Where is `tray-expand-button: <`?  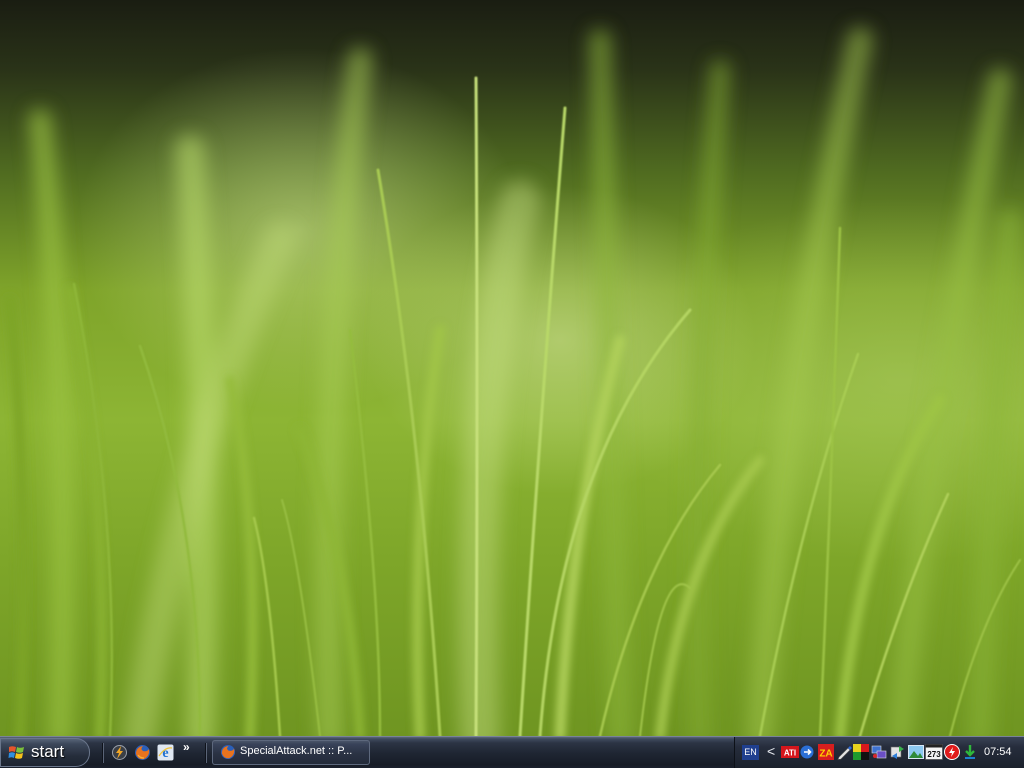
tray-expand-button: < is located at coordinates (771, 751).